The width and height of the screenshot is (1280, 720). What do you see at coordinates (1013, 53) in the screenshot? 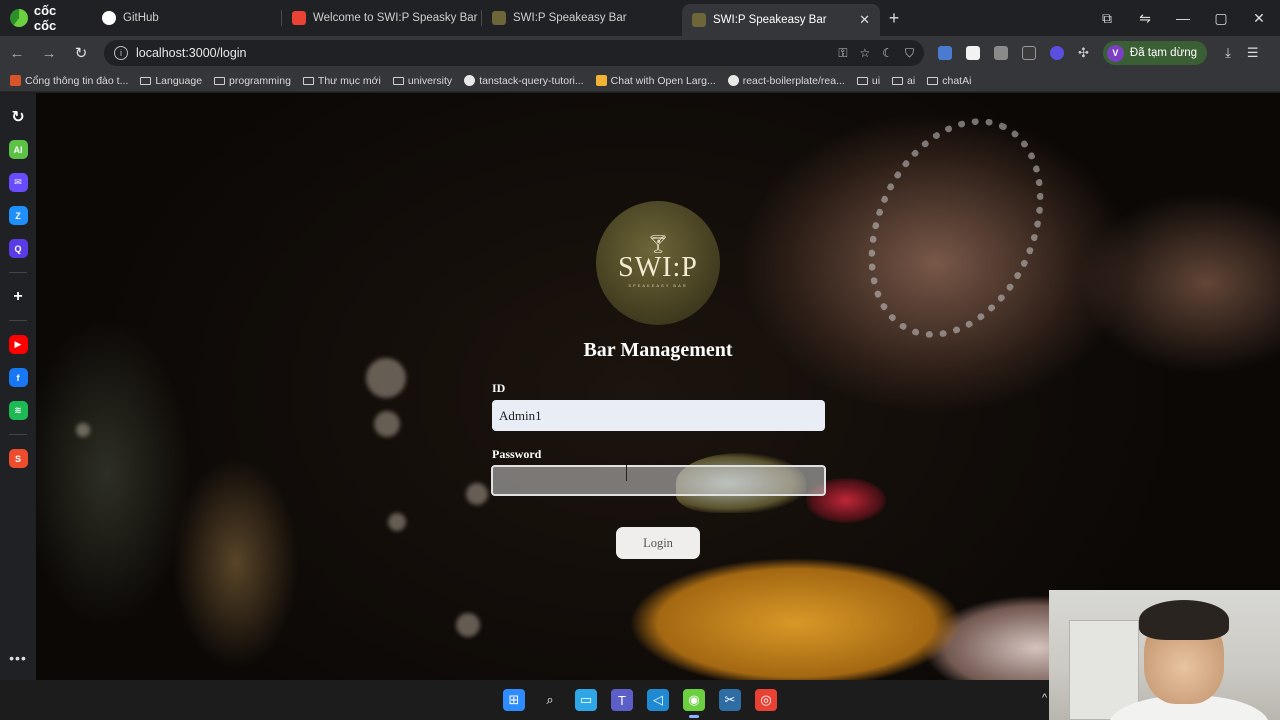
I see `extensions-row: ✣` at bounding box center [1013, 53].